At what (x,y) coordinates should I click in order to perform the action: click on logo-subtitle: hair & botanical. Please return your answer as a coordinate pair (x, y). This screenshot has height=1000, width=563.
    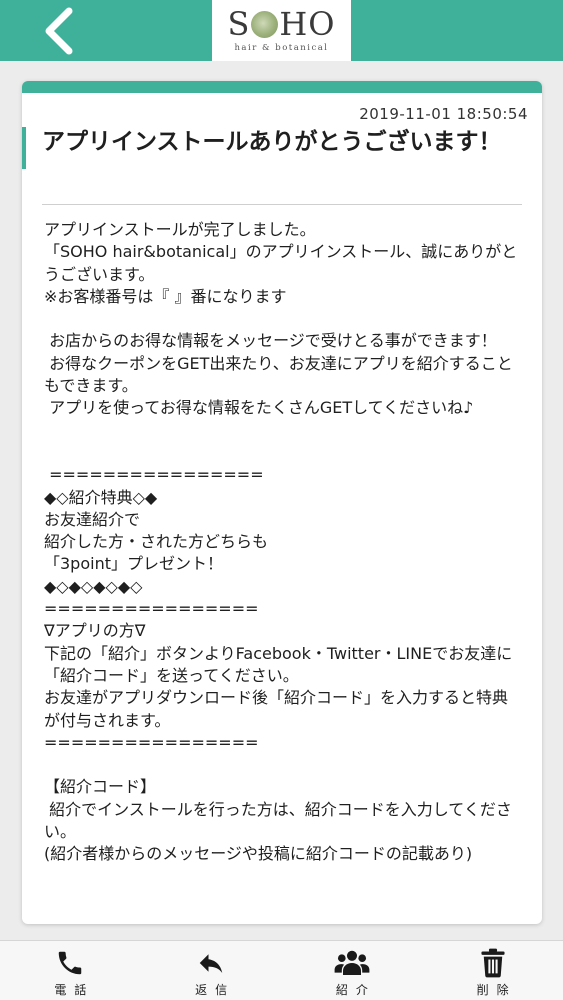
    Looking at the image, I should click on (281, 48).